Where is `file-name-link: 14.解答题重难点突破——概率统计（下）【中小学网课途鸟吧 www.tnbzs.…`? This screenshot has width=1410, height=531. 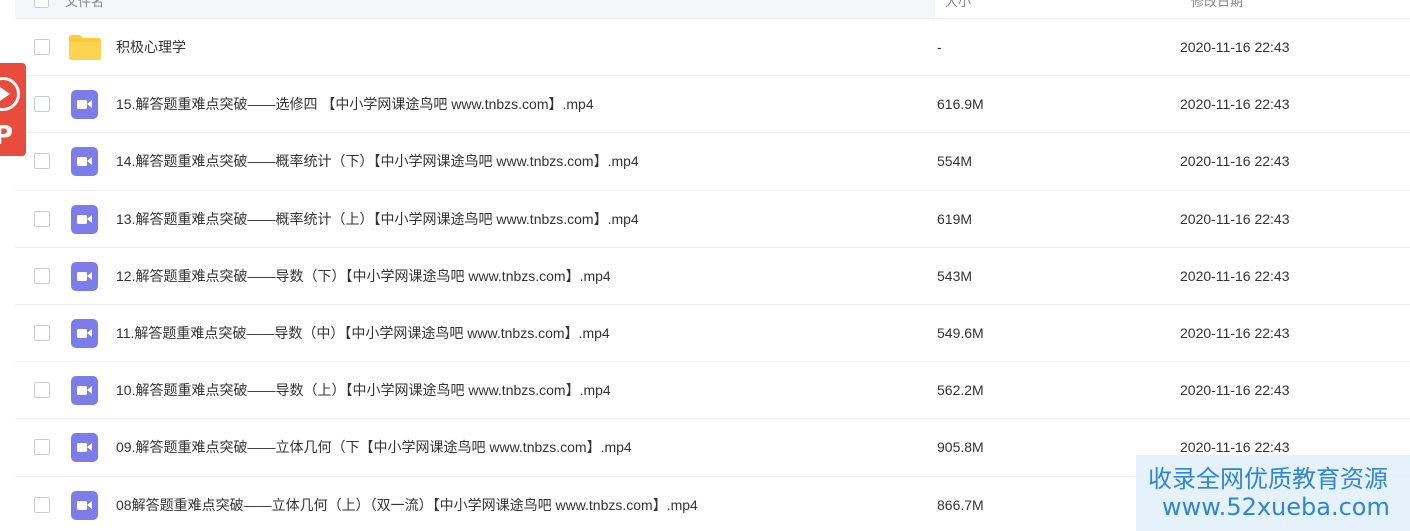 file-name-link: 14.解答题重难点突破——概率统计（下）【中小学网课途鸟吧 www.tnbzs.… is located at coordinates (377, 161).